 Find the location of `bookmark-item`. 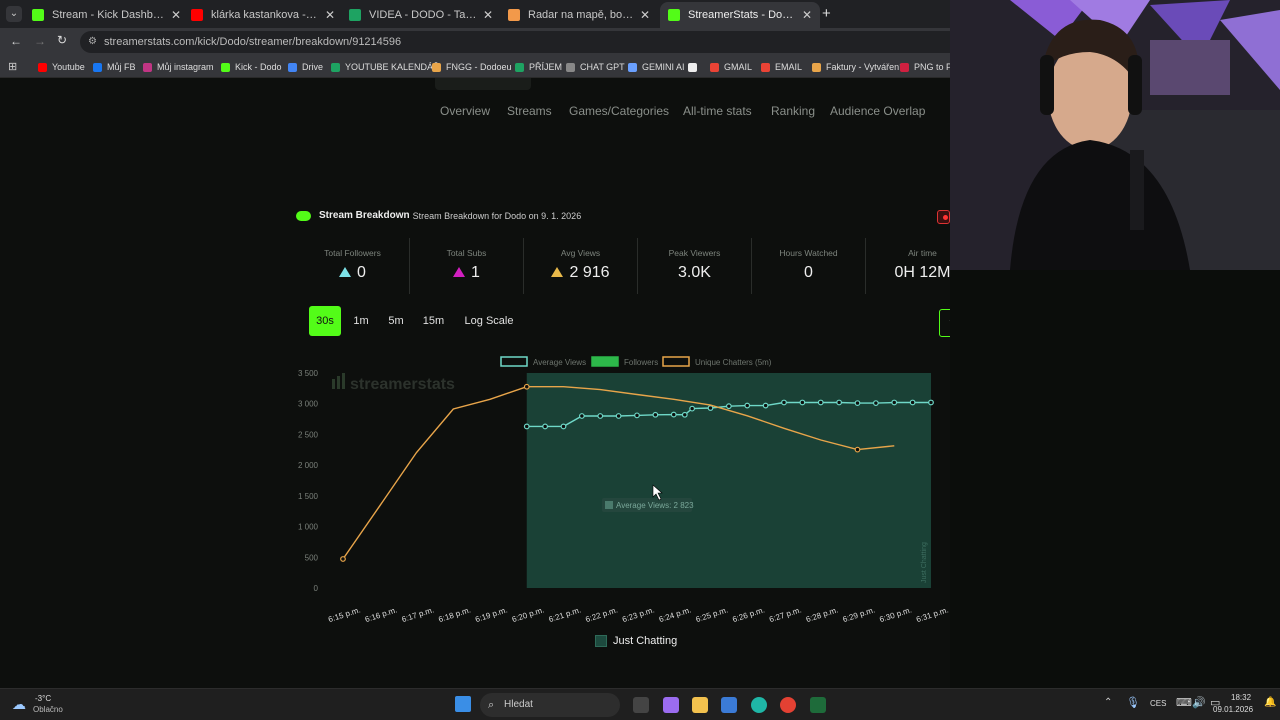

bookmark-item is located at coordinates (695, 67).